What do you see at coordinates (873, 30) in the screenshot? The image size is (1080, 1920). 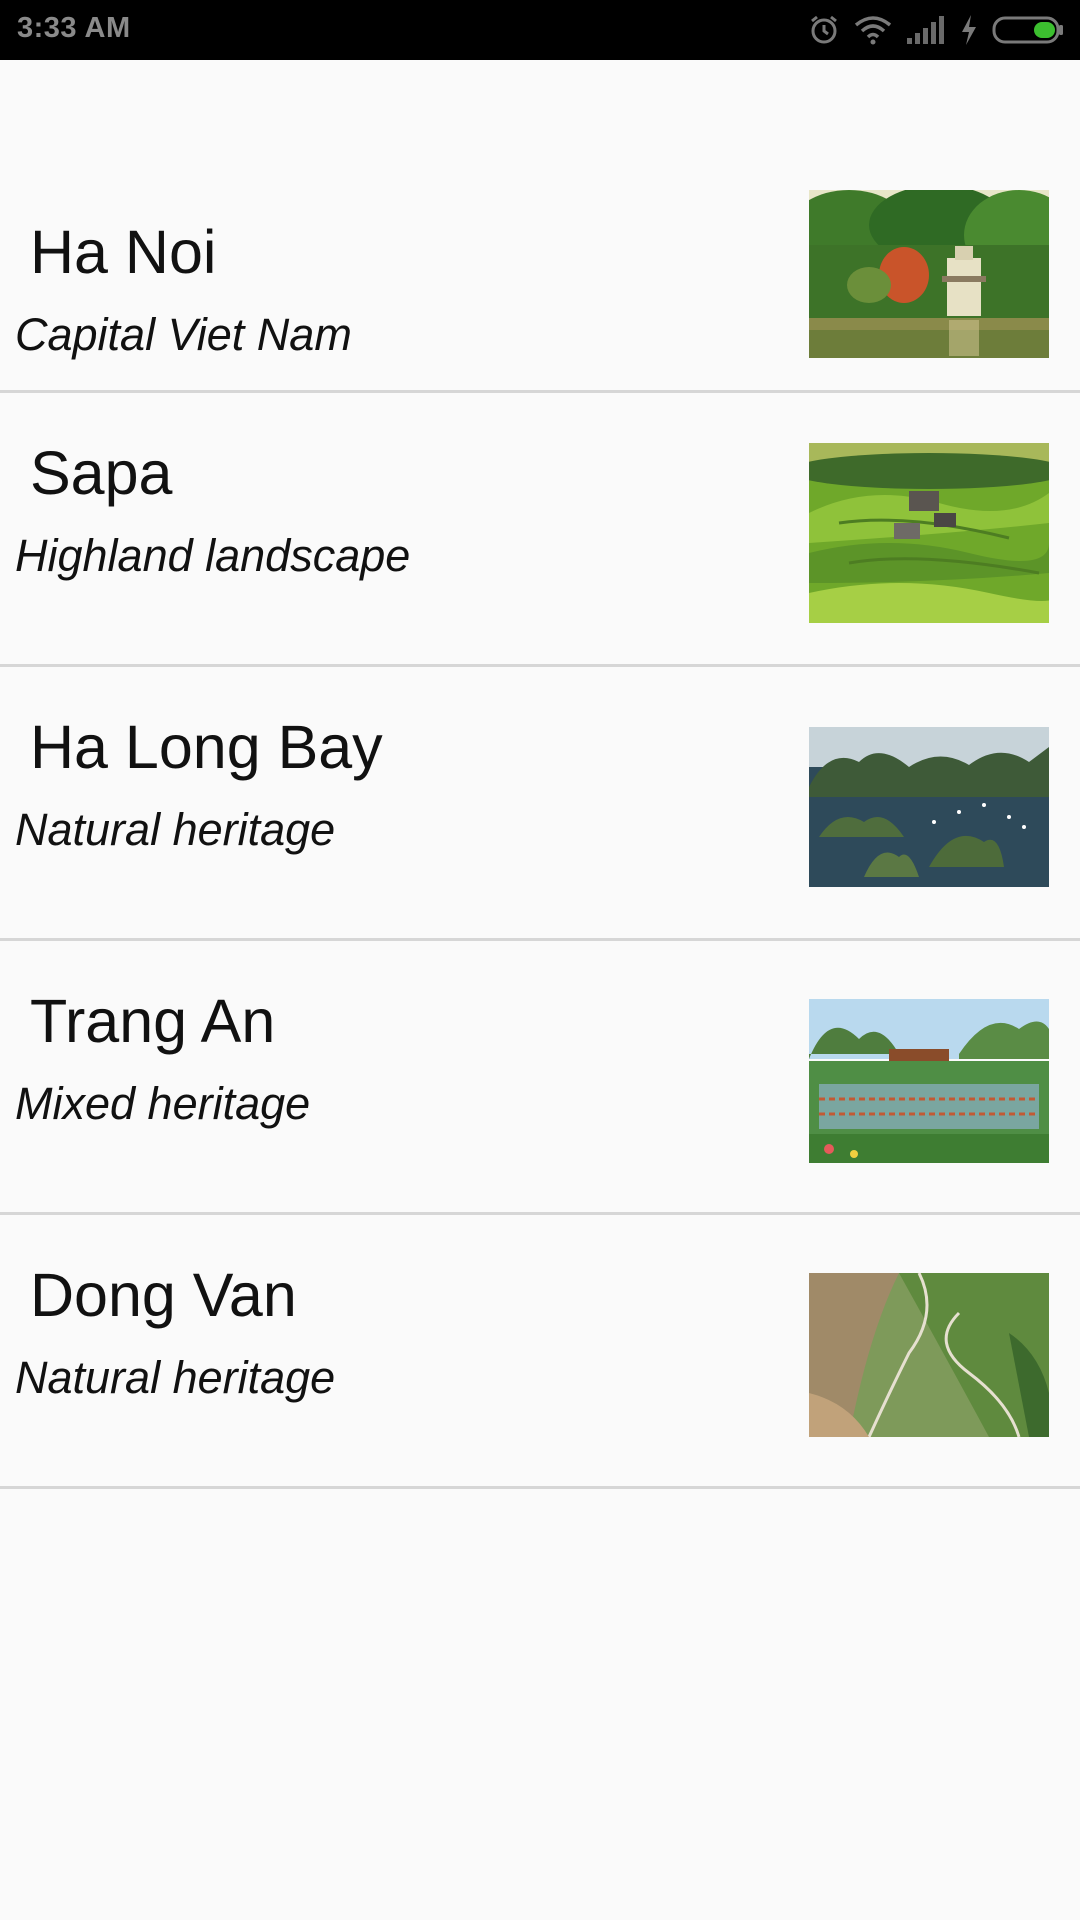 I see `wifi-icon` at bounding box center [873, 30].